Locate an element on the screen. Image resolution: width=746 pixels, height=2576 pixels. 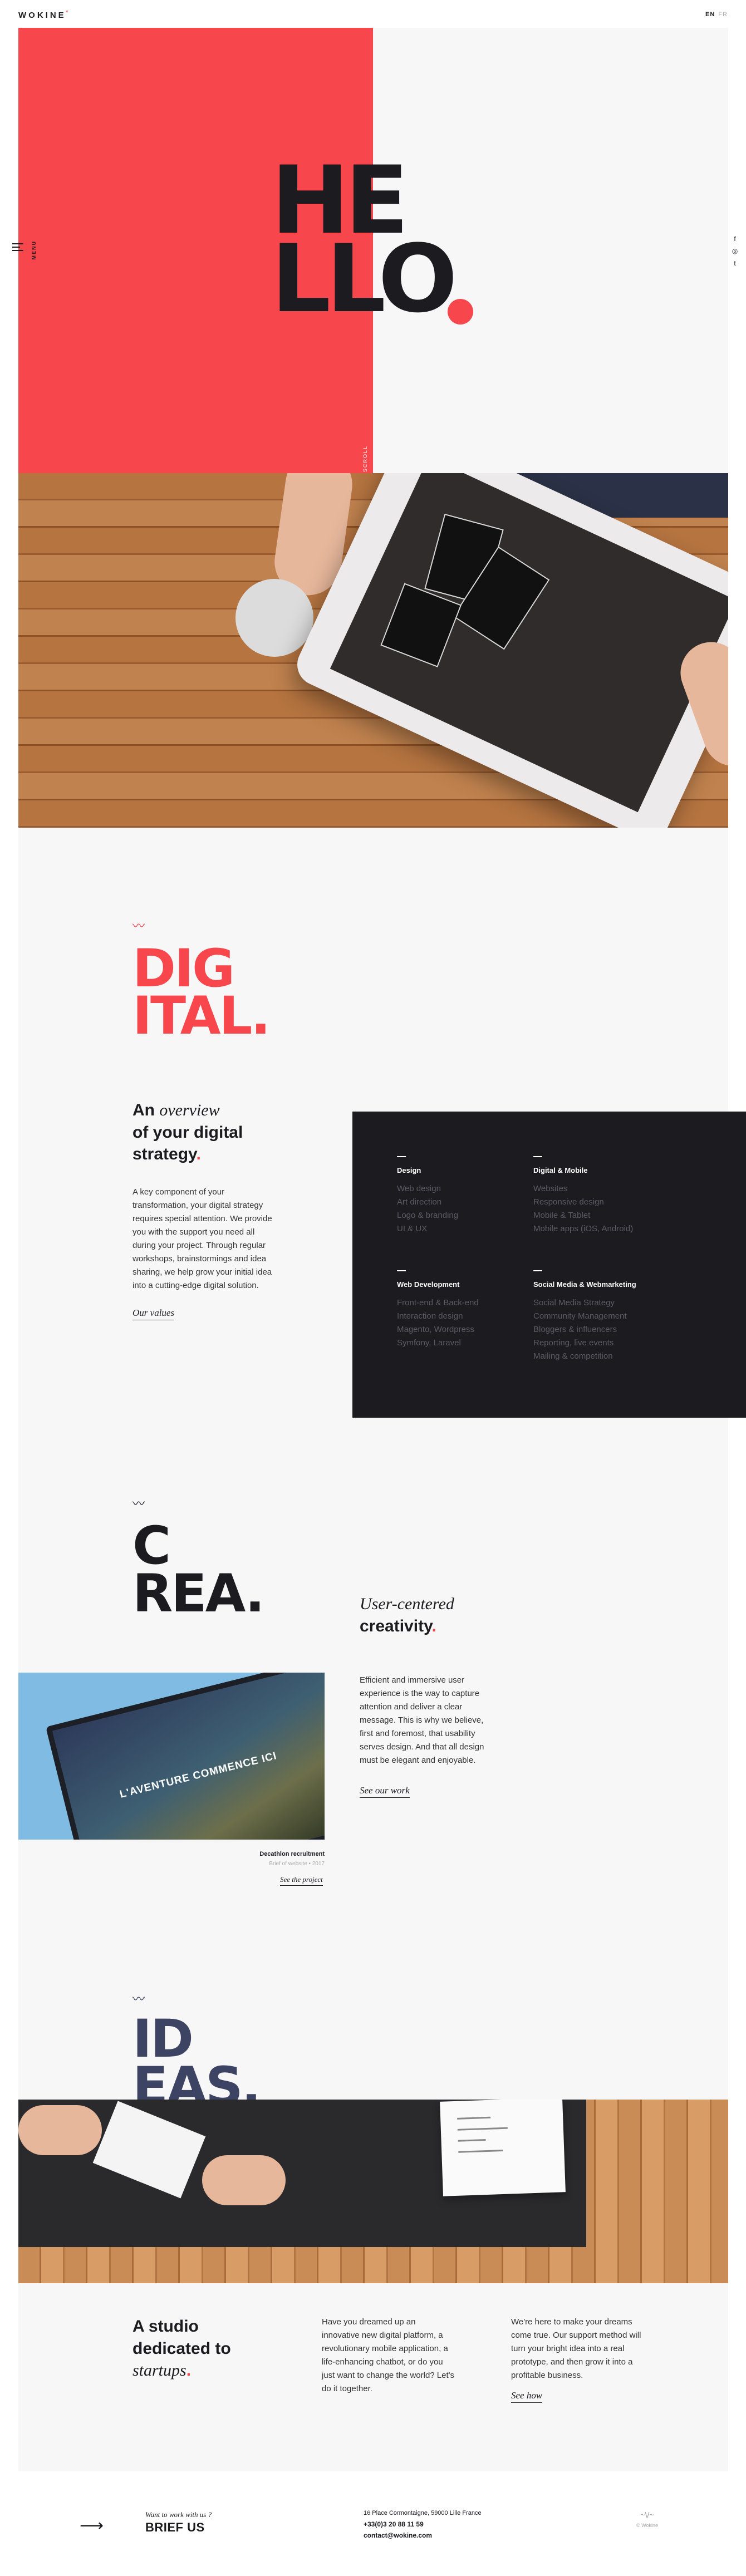
instagram-icon: ◎ is located at coordinates (734, 251).